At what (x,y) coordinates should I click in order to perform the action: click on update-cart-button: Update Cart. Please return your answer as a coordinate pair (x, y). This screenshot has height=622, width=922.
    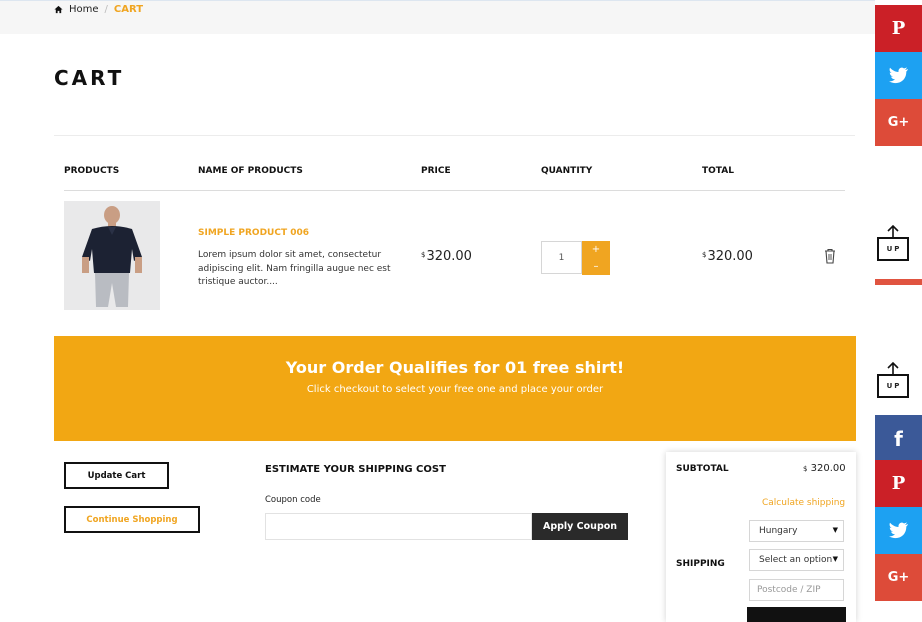
    Looking at the image, I should click on (116, 475).